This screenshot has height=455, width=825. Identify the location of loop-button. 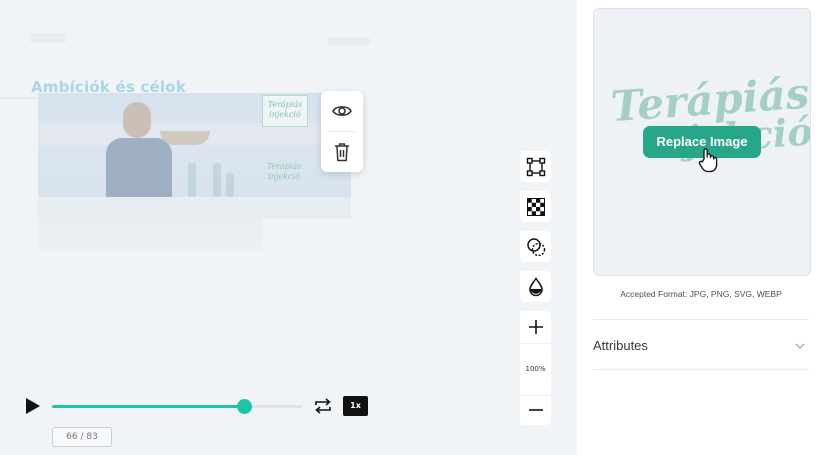
(323, 406).